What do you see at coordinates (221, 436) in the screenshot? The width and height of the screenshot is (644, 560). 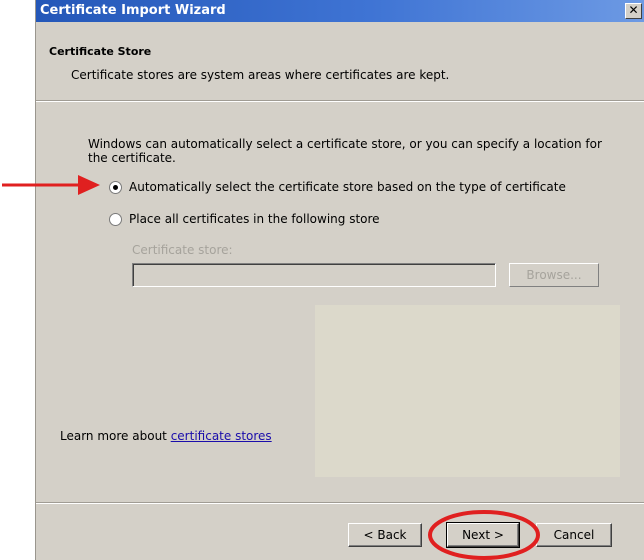 I see `certificate-stores-link: certificate stores` at bounding box center [221, 436].